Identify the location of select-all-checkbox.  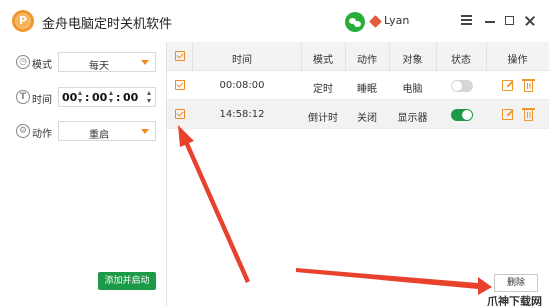
(180, 56).